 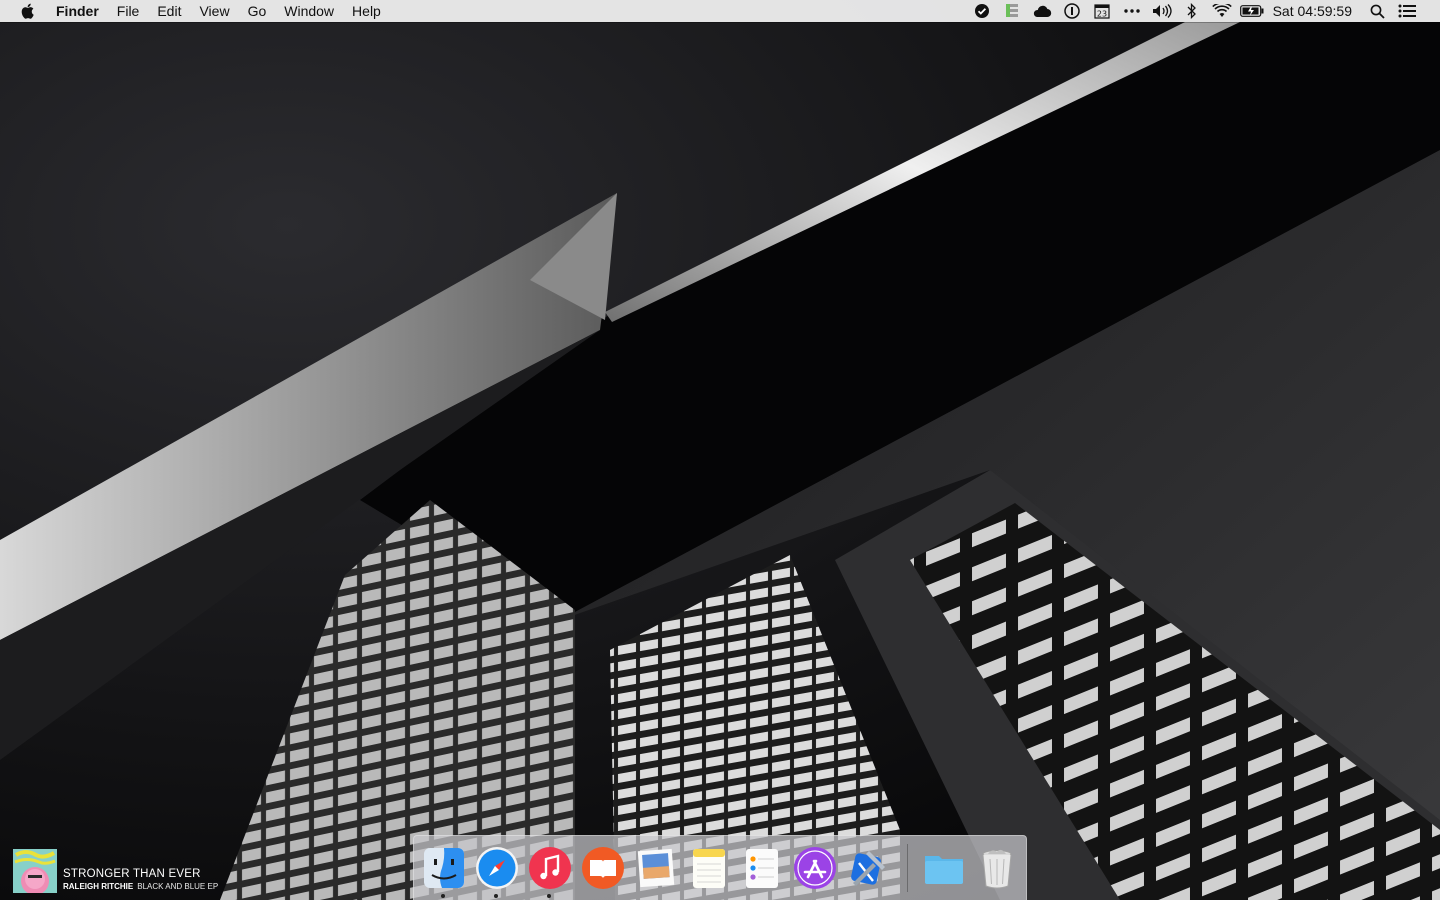 I want to click on dock, so click(x=720, y=867).